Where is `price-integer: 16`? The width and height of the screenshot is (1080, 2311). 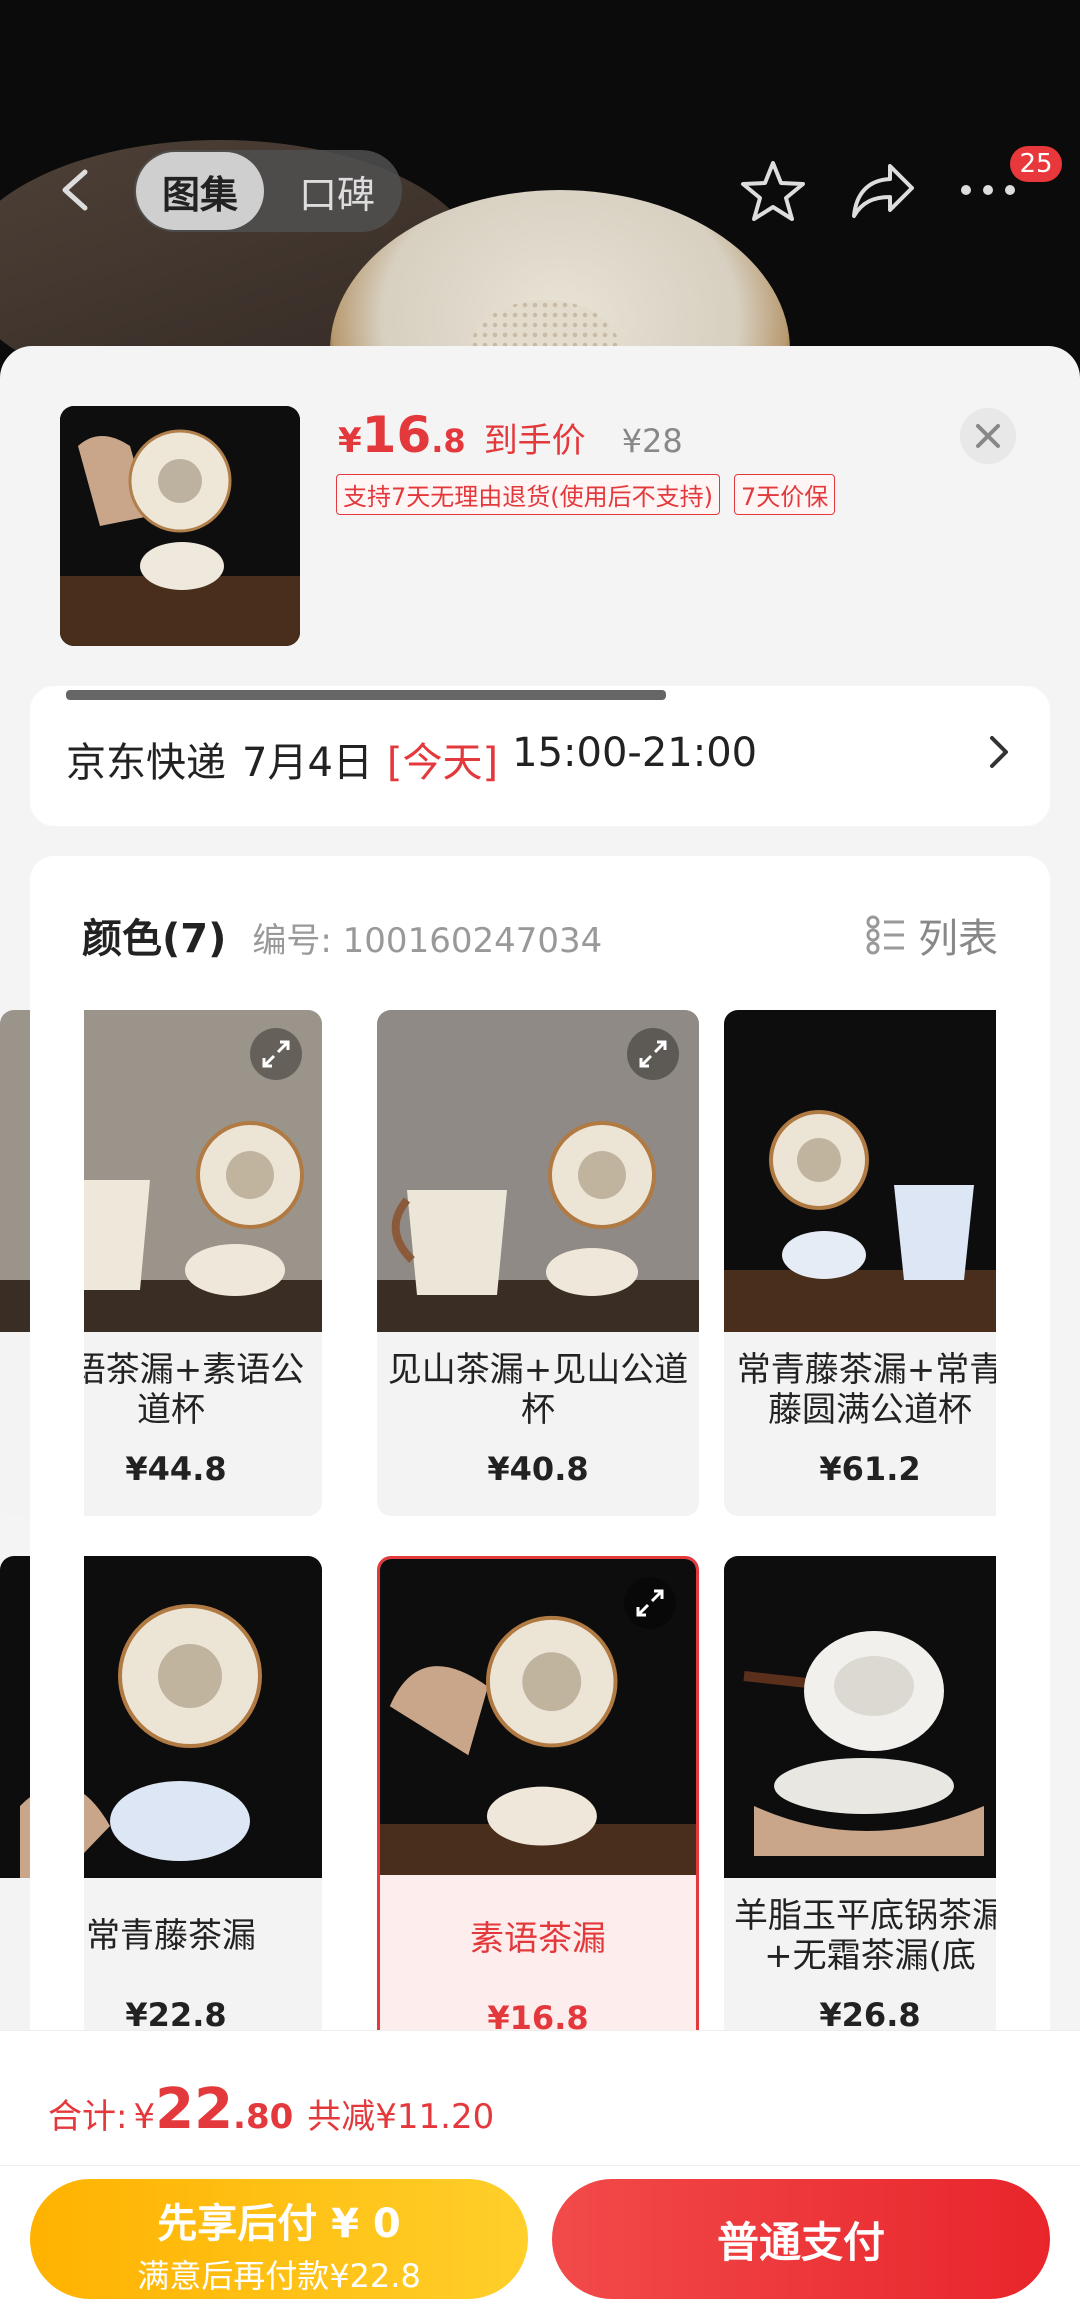 price-integer: 16 is located at coordinates (396, 435).